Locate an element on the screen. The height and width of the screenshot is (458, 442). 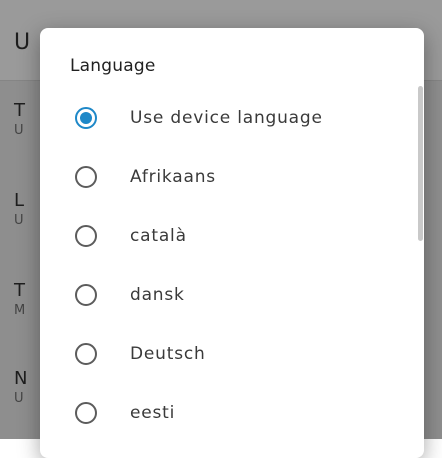
language-option-dansk: dansk is located at coordinates (232, 294).